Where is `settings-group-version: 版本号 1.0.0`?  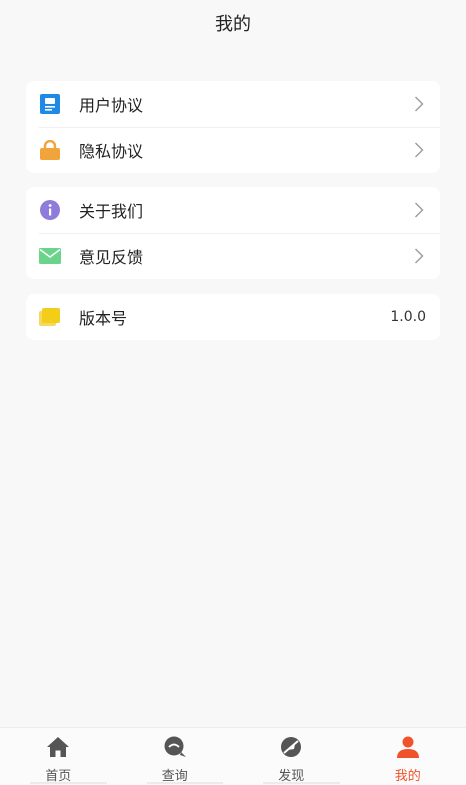
settings-group-version: 版本号 1.0.0 is located at coordinates (233, 317).